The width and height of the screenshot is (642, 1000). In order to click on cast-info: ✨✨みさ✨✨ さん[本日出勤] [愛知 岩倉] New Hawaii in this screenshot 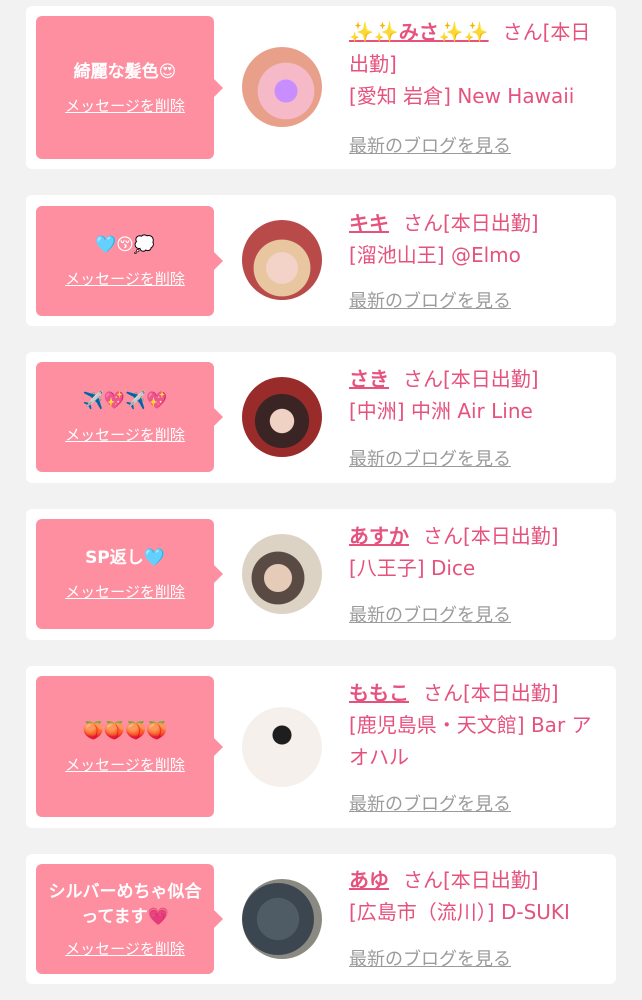, I will do `click(477, 64)`.